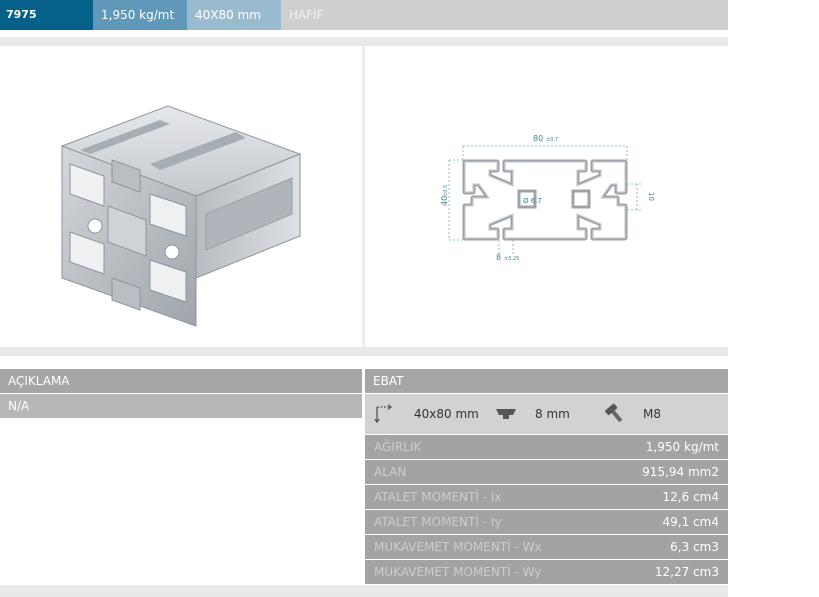 The image size is (819, 597). I want to click on drawing-slot-tolerance: ±0.25, so click(511, 259).